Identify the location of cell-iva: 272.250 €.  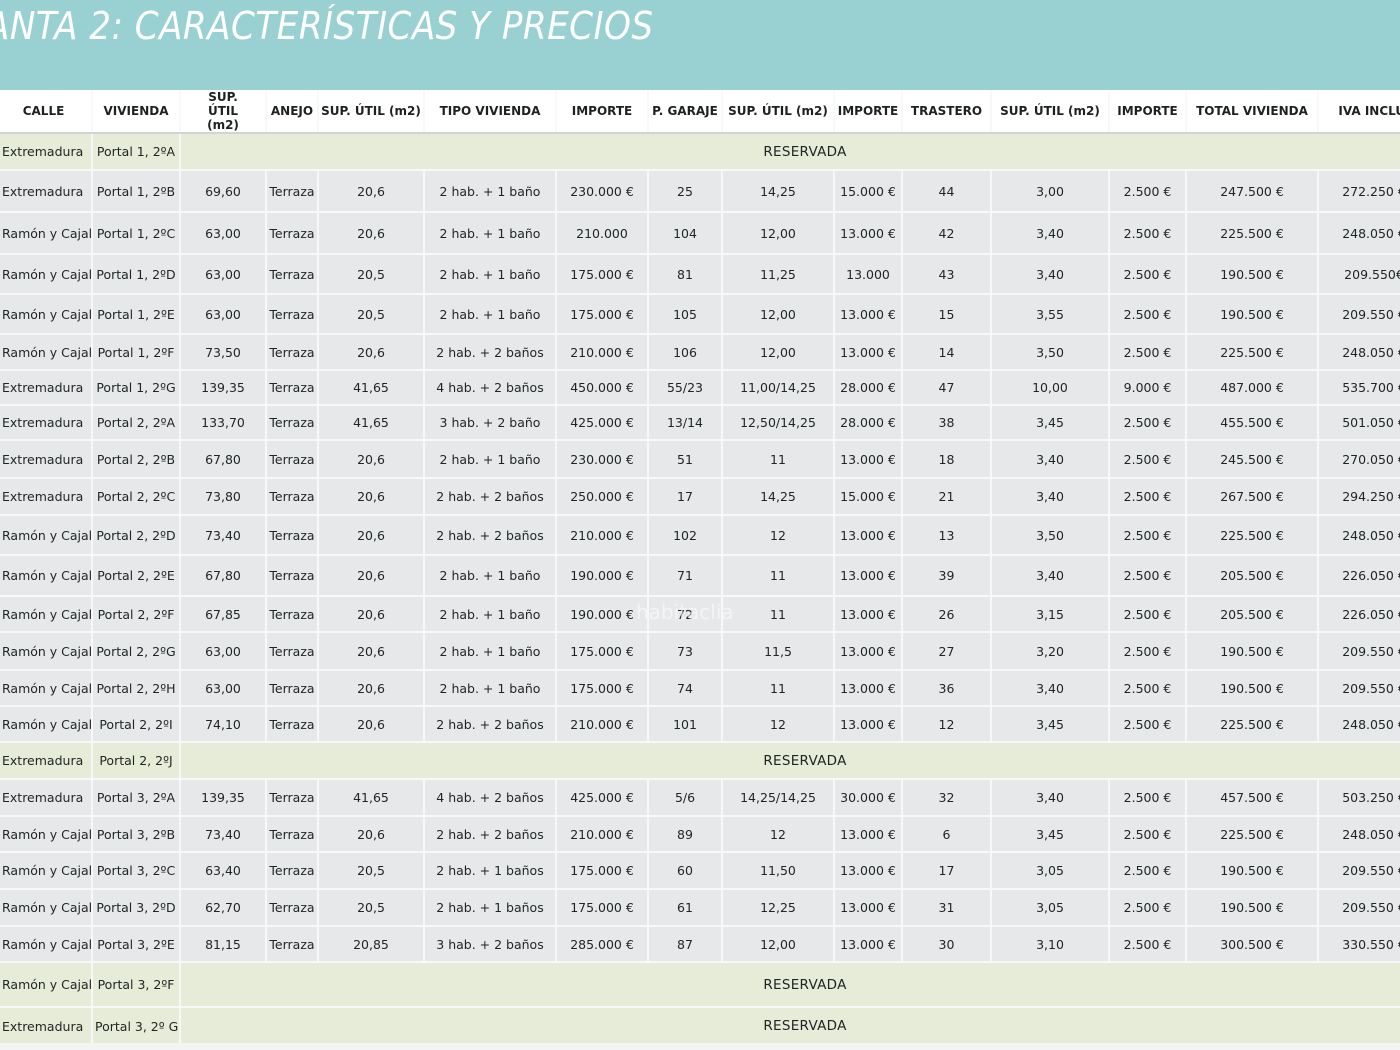
(1359, 191).